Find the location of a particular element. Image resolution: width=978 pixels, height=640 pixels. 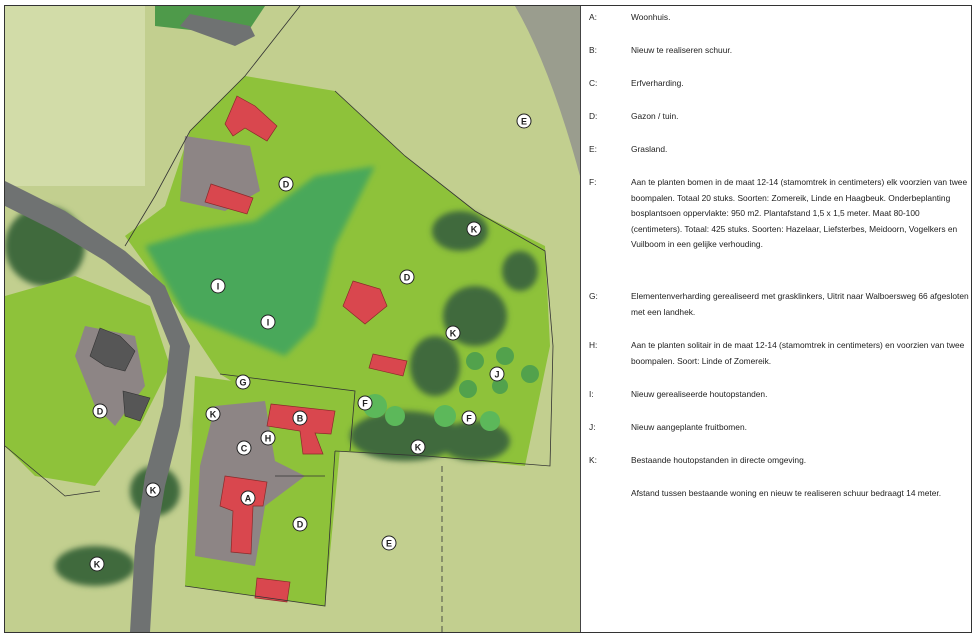

marker-g: G is located at coordinates (243, 382).